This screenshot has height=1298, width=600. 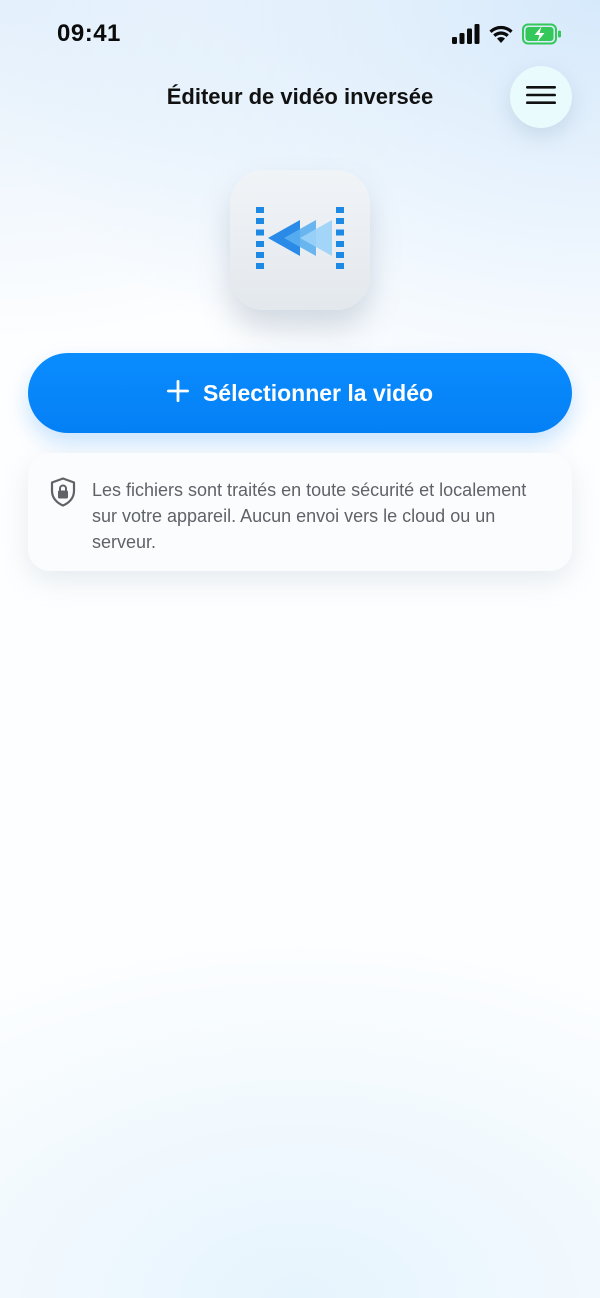 I want to click on status-icons, so click(x=507, y=36).